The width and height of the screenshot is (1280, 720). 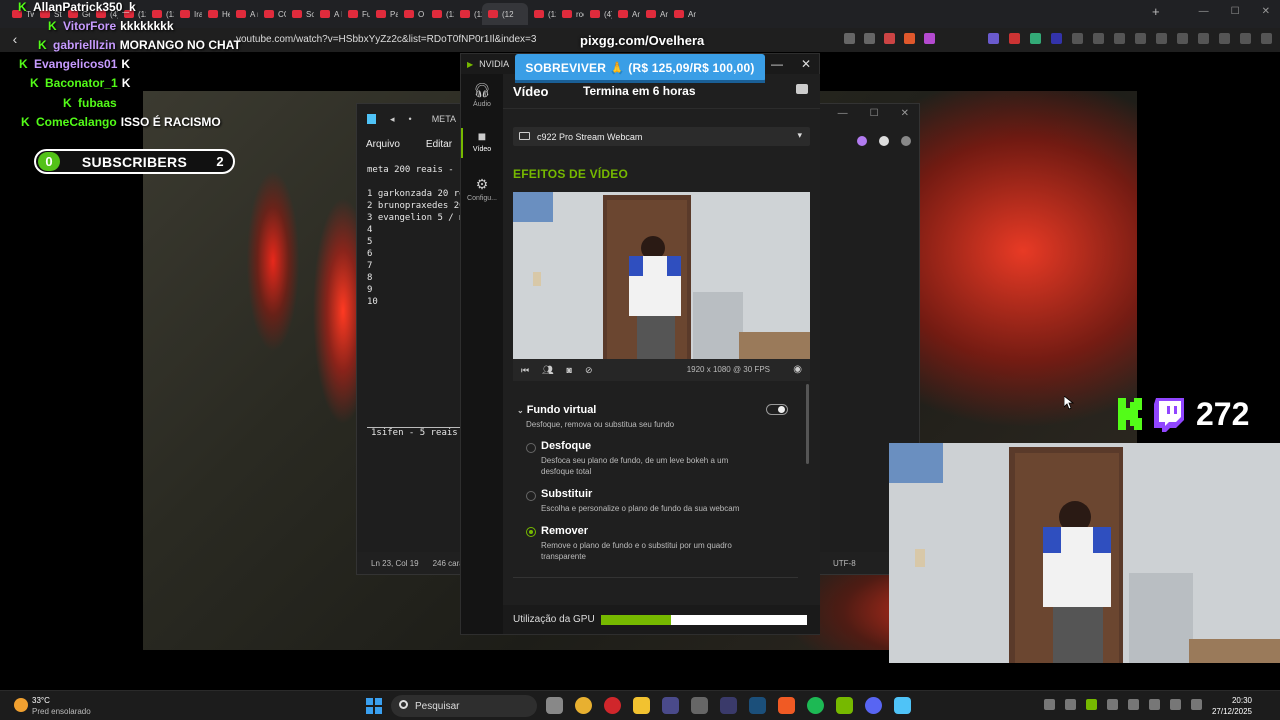 What do you see at coordinates (1140, 38) in the screenshot?
I see `screenshot-icon` at bounding box center [1140, 38].